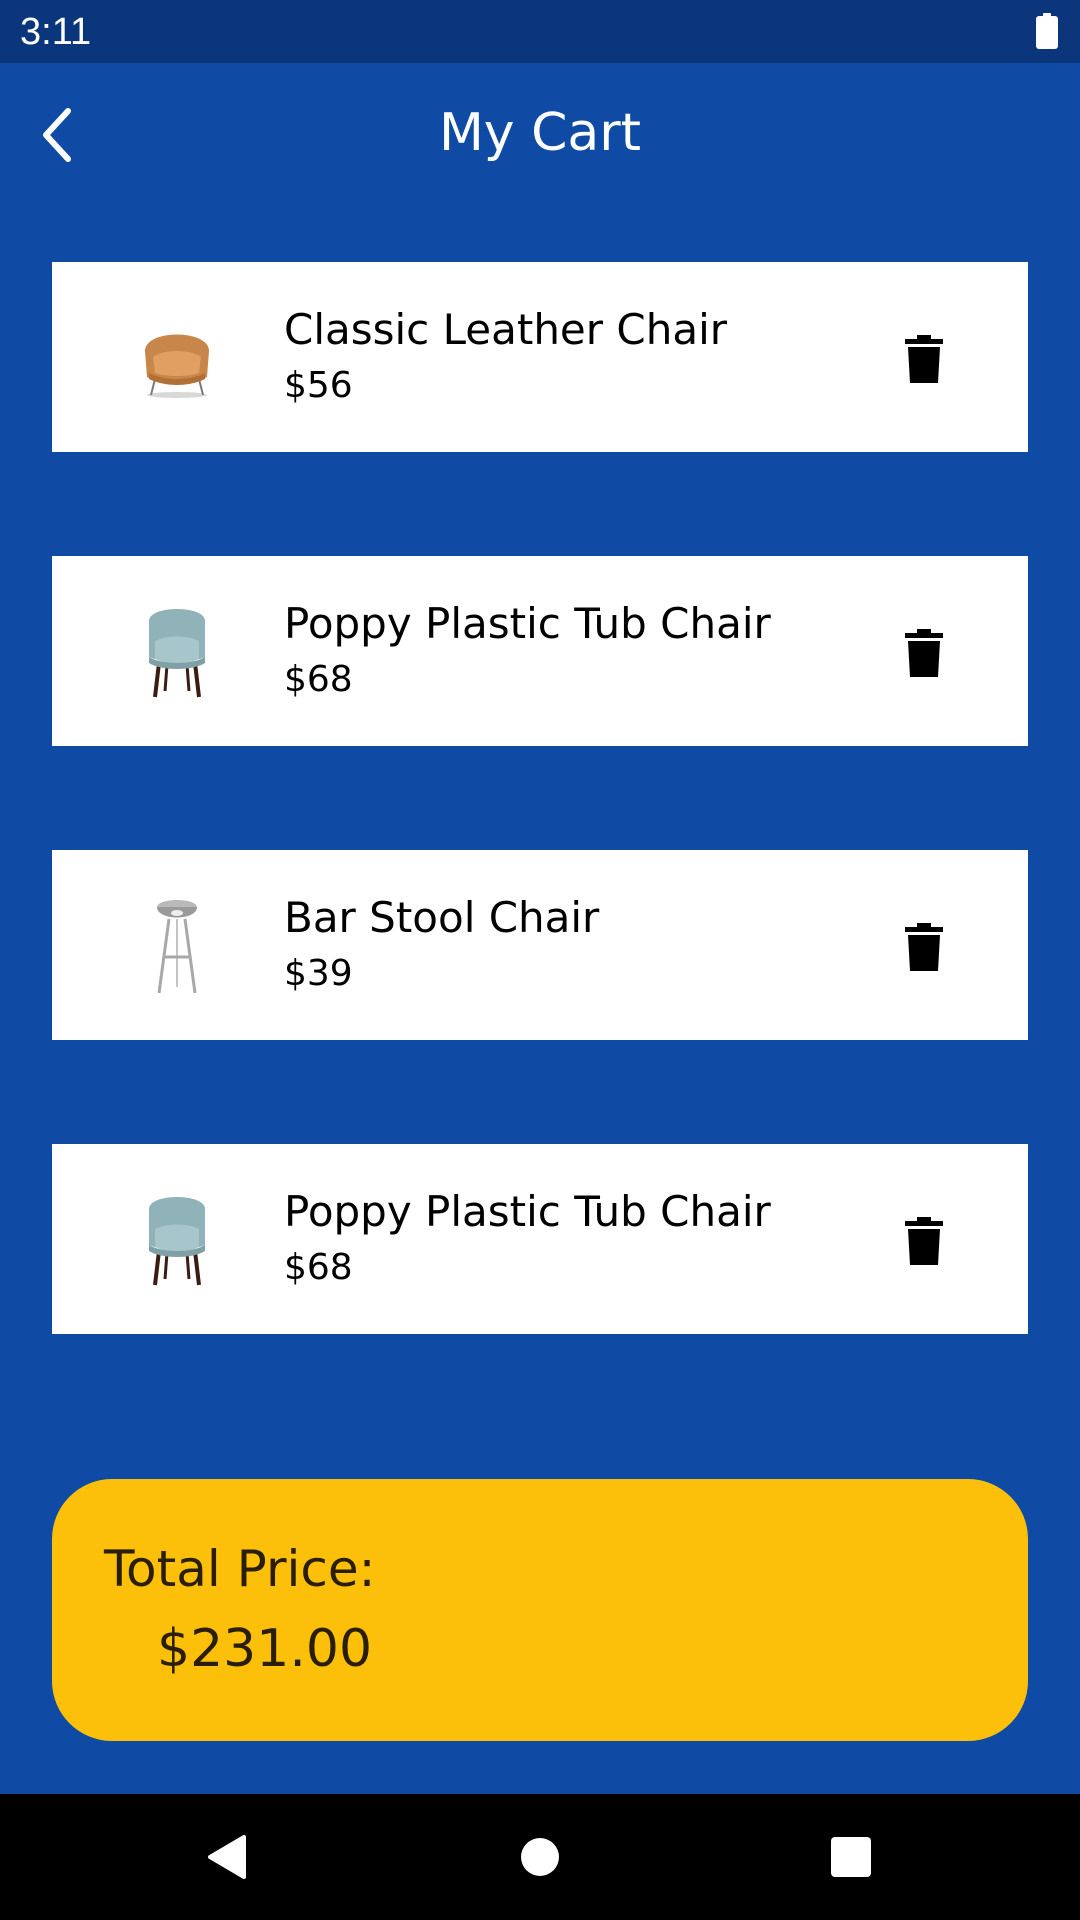 The width and height of the screenshot is (1080, 1920). Describe the element at coordinates (177, 945) in the screenshot. I see `bar-stool-image` at that location.